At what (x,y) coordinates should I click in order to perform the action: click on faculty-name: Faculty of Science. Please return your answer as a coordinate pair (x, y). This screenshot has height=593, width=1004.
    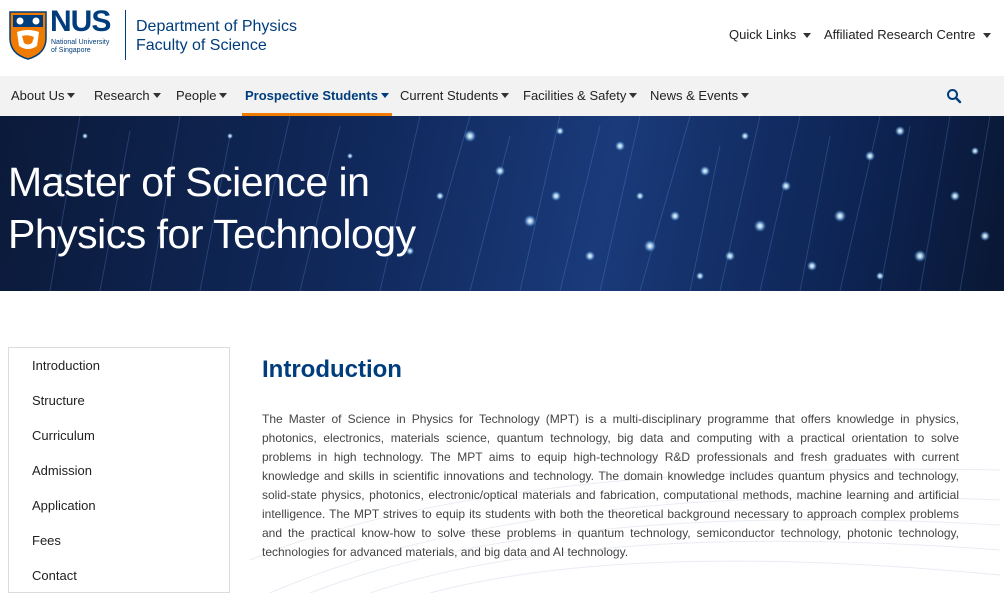
    Looking at the image, I should click on (201, 45).